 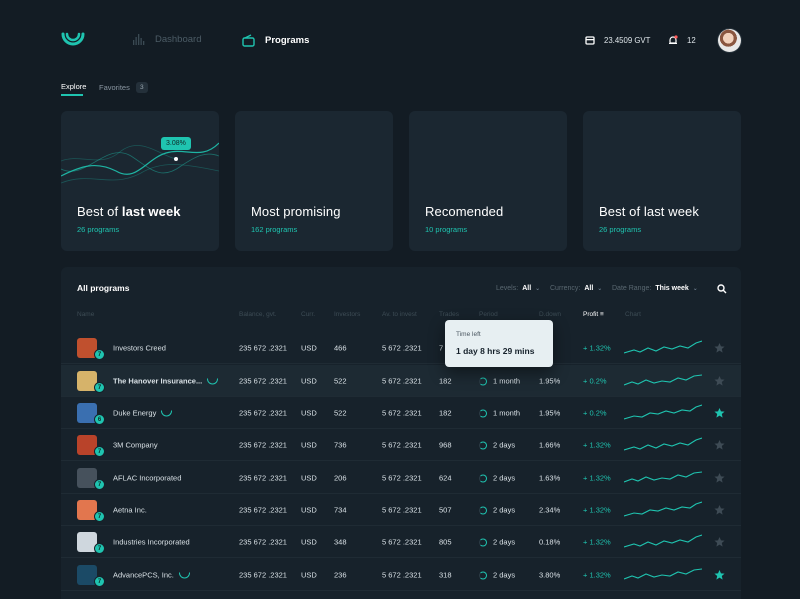 I want to click on cell-period: 2 days, so click(x=497, y=510).